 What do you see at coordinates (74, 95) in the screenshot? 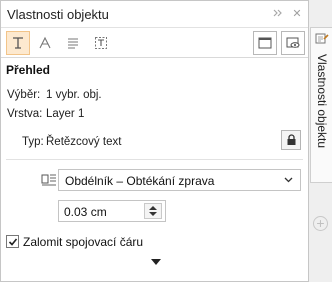
I see `selection-value: 1 vybr. obj.` at bounding box center [74, 95].